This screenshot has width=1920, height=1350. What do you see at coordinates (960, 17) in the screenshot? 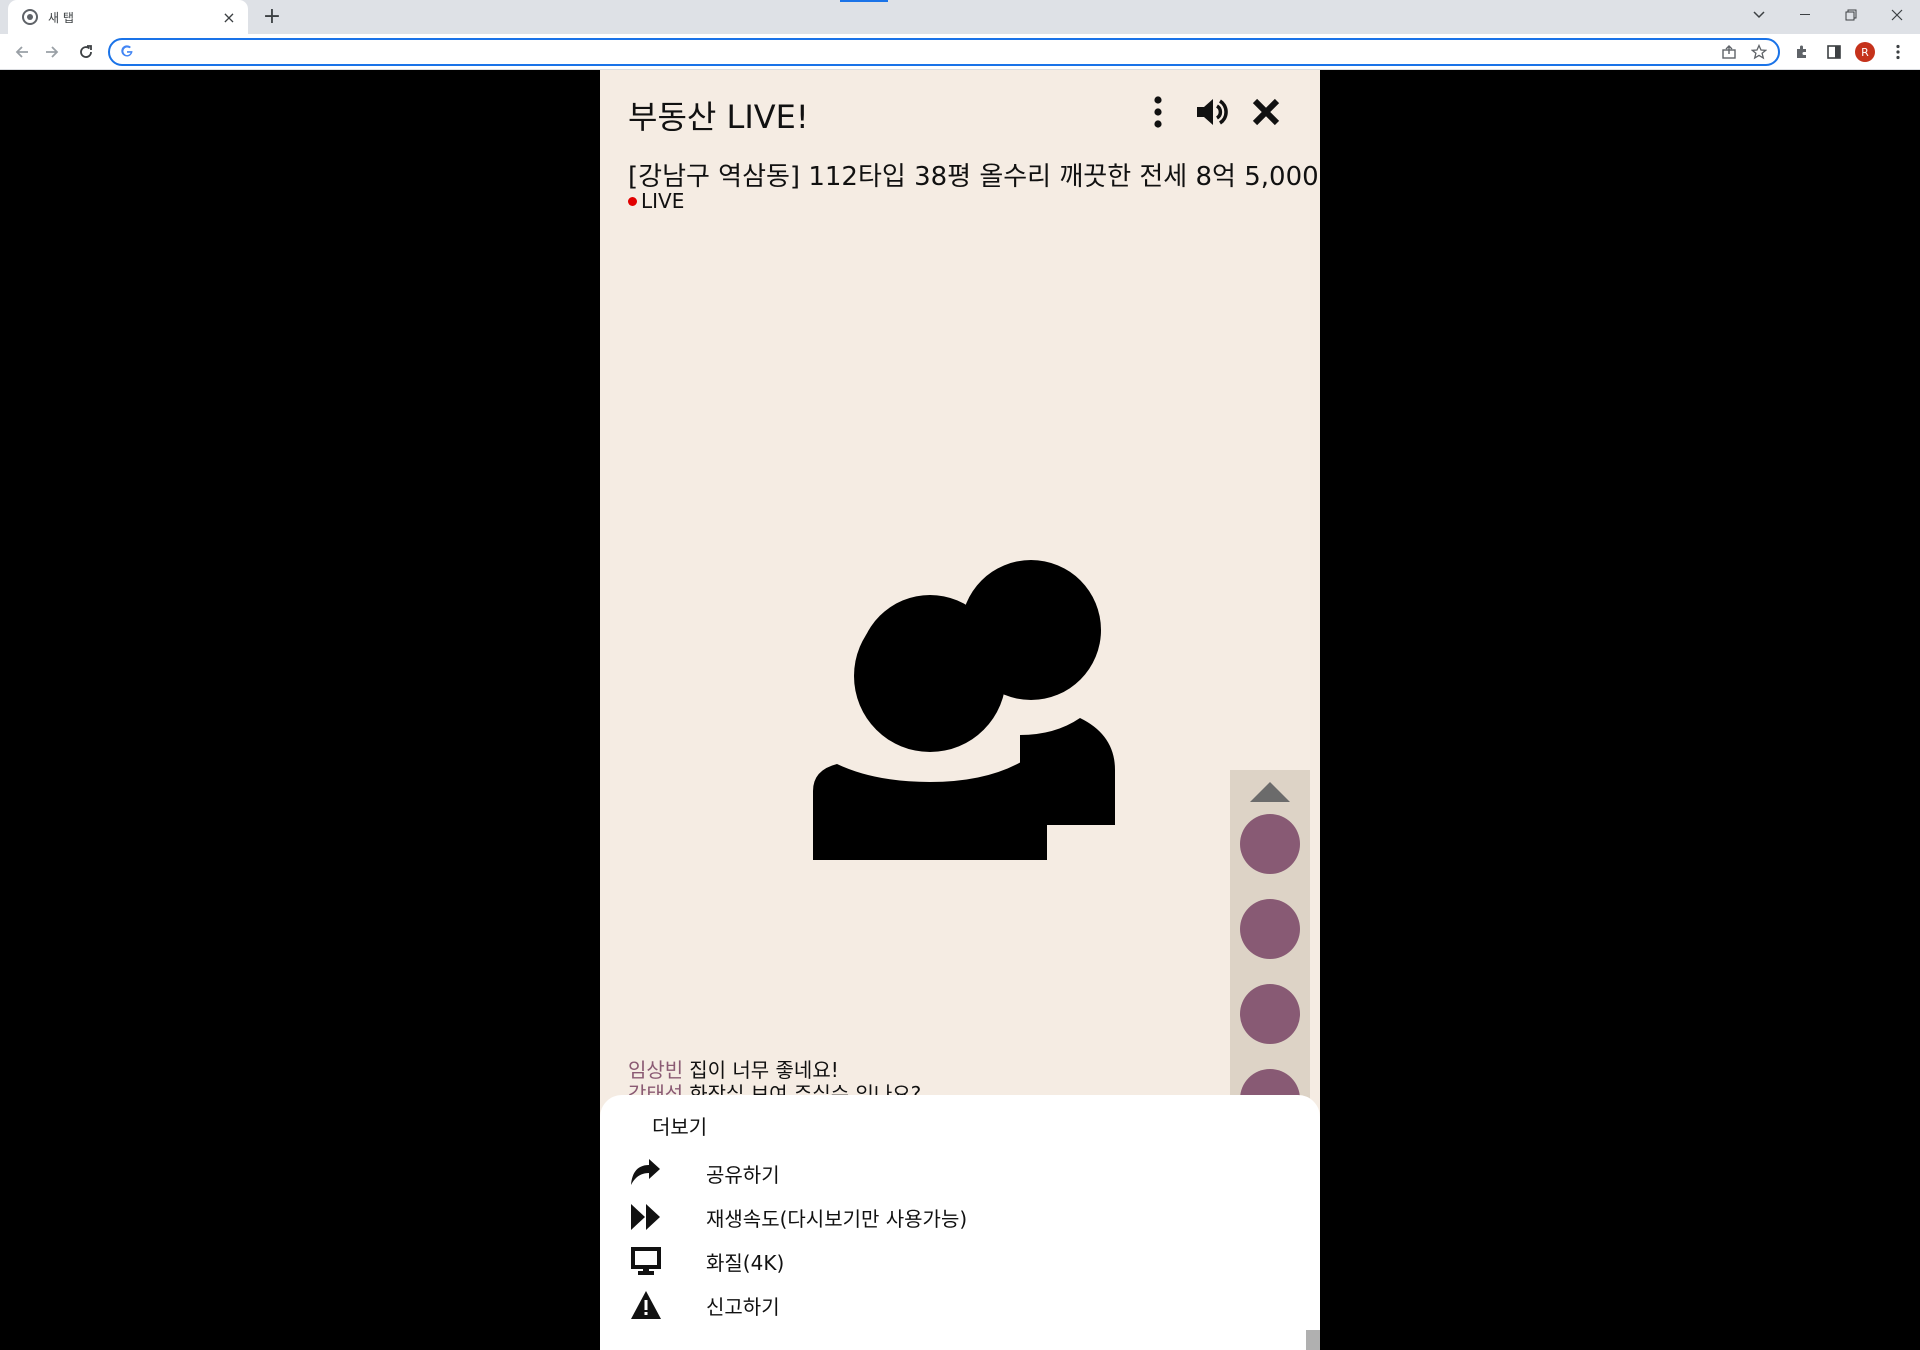
I see `browser-tabstrip: 새 탭 × +` at bounding box center [960, 17].